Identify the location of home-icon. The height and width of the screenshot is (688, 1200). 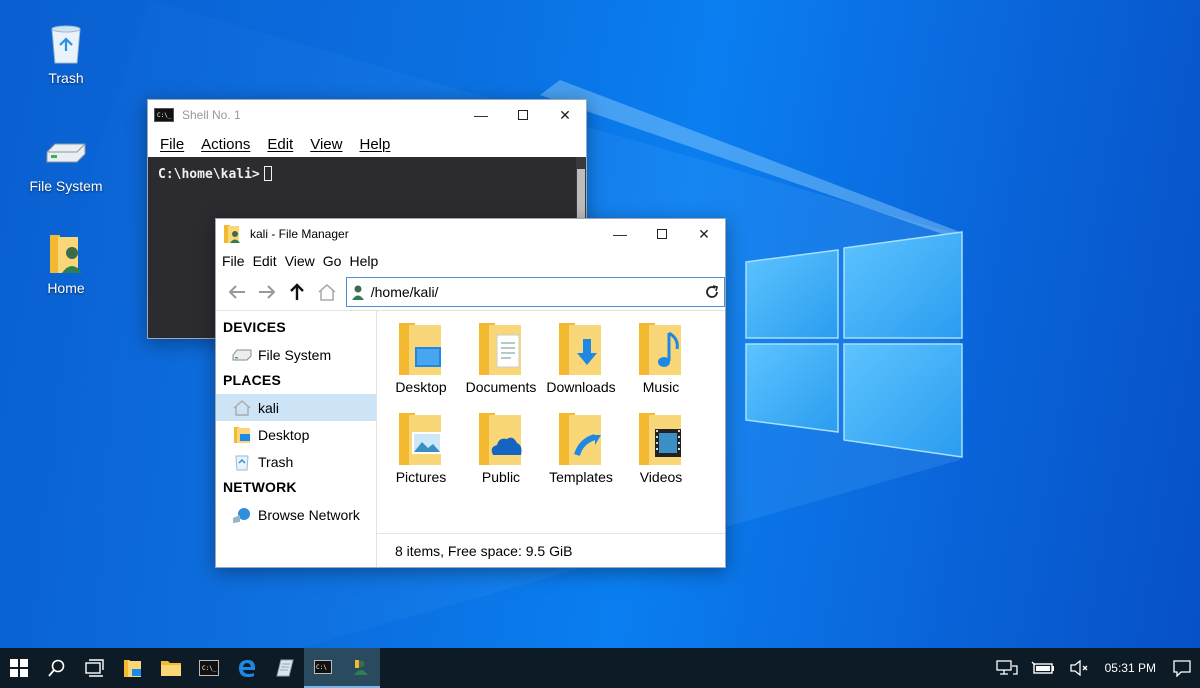
(242, 408).